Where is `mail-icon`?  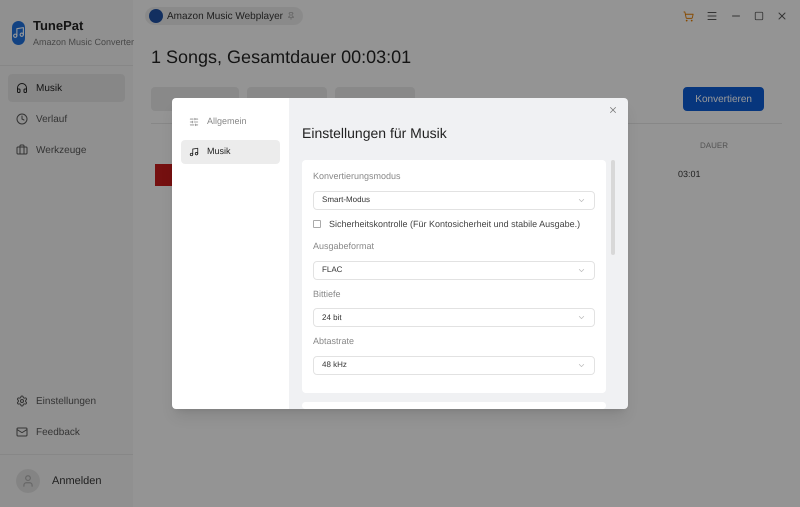 mail-icon is located at coordinates (22, 432).